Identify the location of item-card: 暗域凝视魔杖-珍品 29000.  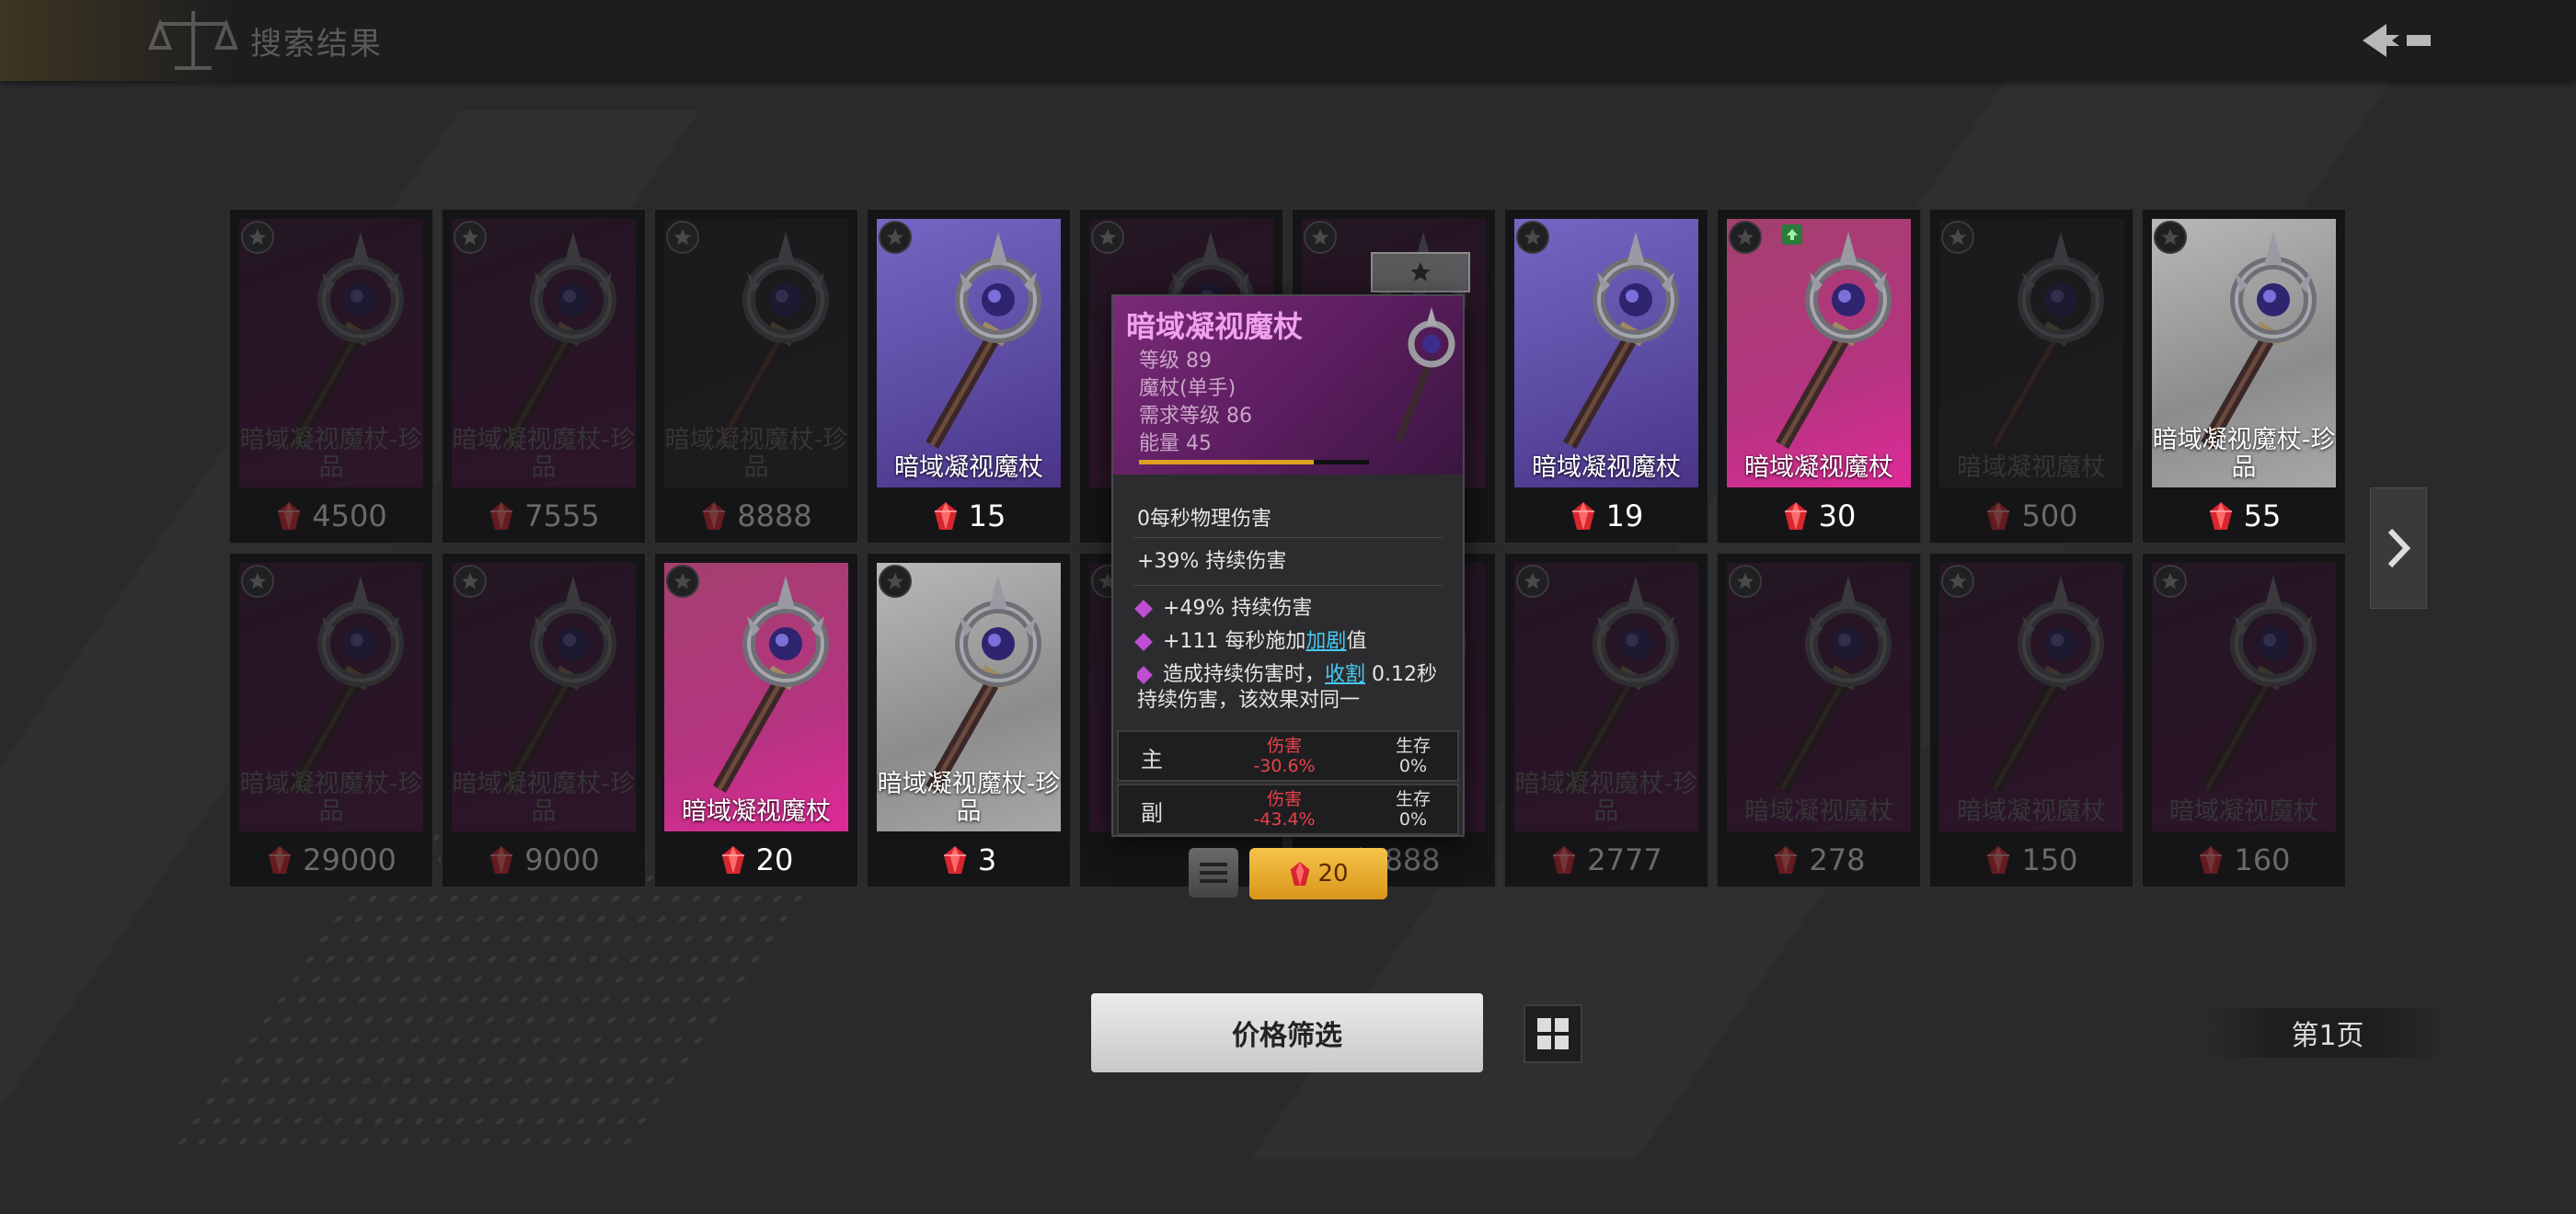
(331, 720).